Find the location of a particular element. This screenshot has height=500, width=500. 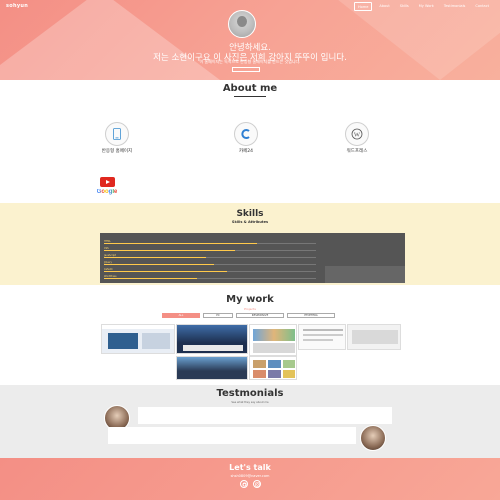

google-link-row: Google is located at coordinates (110, 191).